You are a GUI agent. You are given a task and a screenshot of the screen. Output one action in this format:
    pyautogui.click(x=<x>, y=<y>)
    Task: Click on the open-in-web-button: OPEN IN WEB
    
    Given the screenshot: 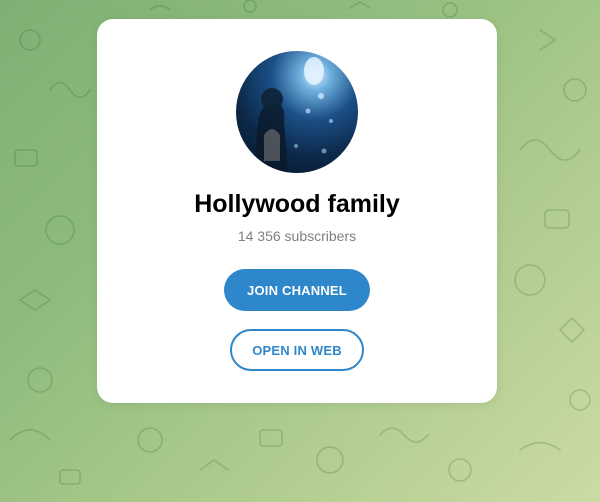 What is the action you would take?
    pyautogui.click(x=297, y=350)
    